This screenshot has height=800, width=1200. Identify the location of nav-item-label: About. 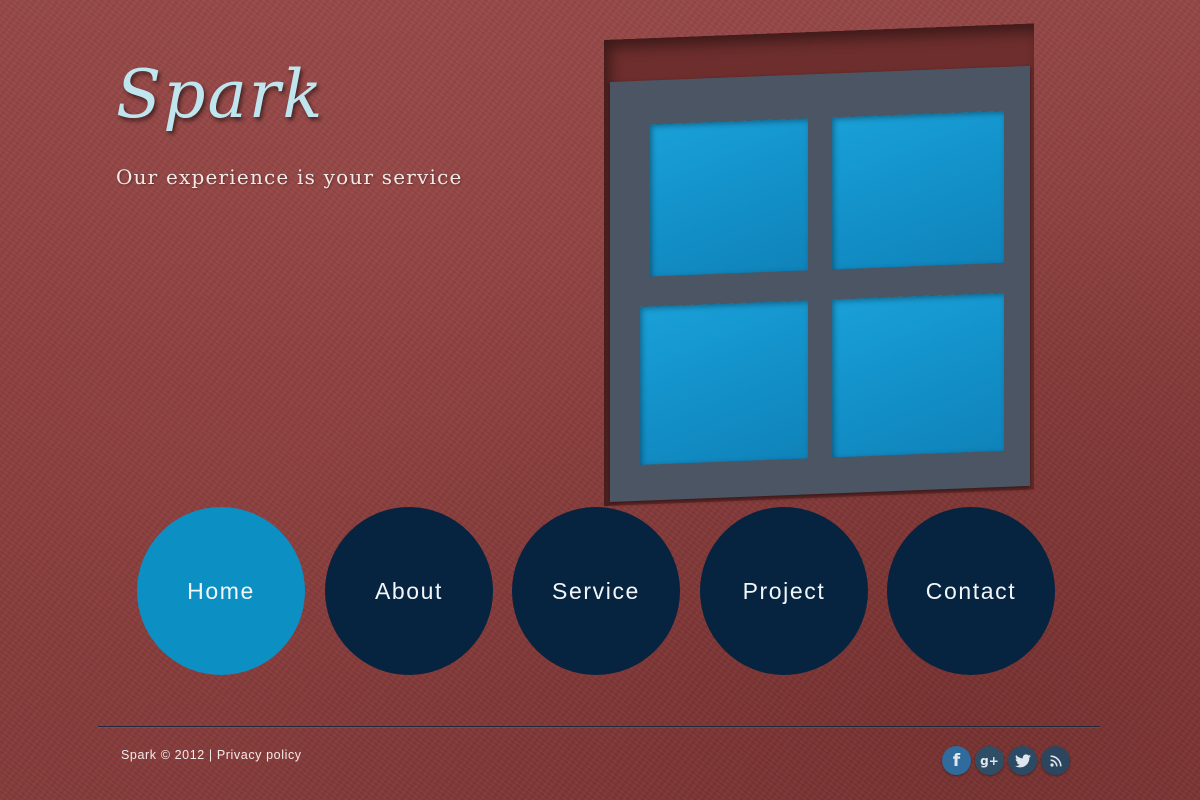
(409, 590).